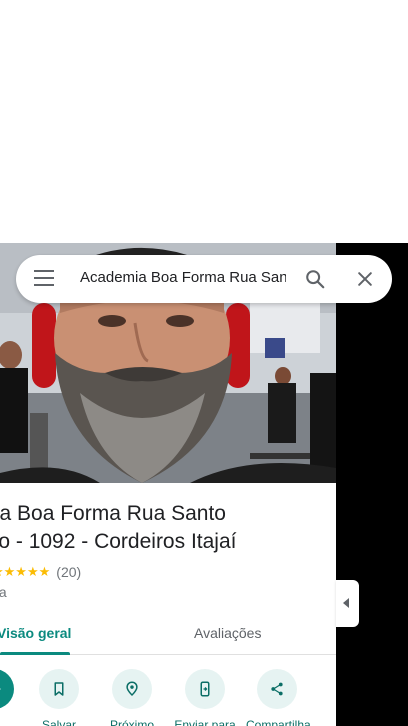 This screenshot has width=408, height=726. What do you see at coordinates (25, 571) in the screenshot?
I see `rating-stars: ★★★★★` at bounding box center [25, 571].